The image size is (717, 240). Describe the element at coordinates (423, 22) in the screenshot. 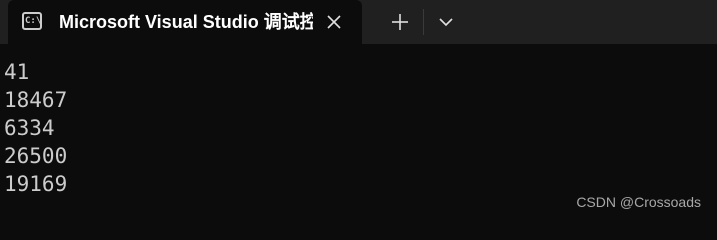

I see `tab-divider` at that location.